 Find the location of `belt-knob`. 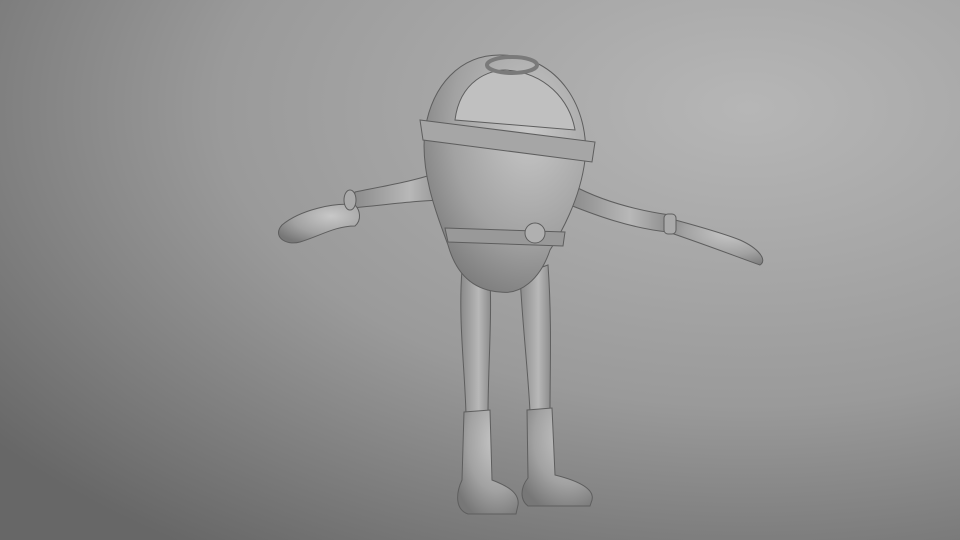

belt-knob is located at coordinates (535, 233).